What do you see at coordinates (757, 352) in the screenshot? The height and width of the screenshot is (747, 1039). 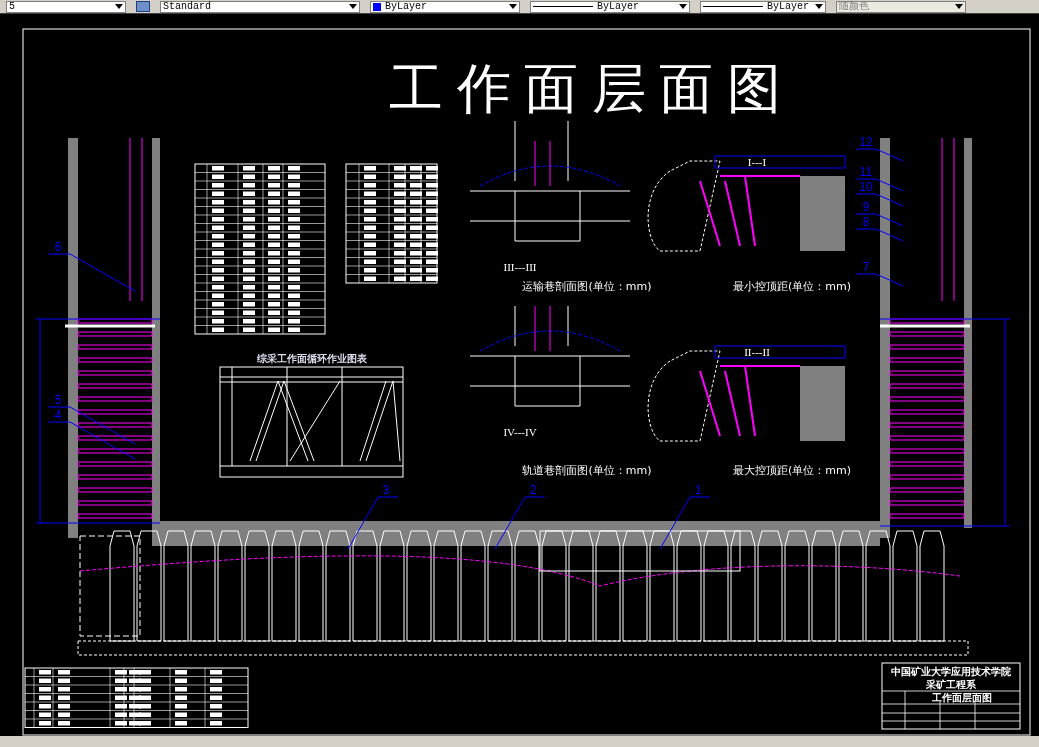 I see `section-mark: II---II` at bounding box center [757, 352].